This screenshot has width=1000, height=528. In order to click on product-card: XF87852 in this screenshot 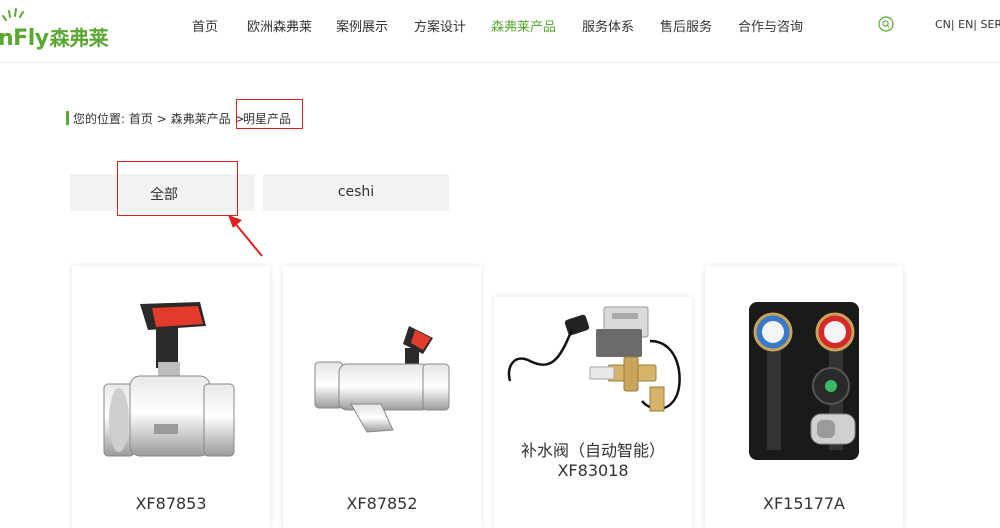, I will do `click(382, 397)`.